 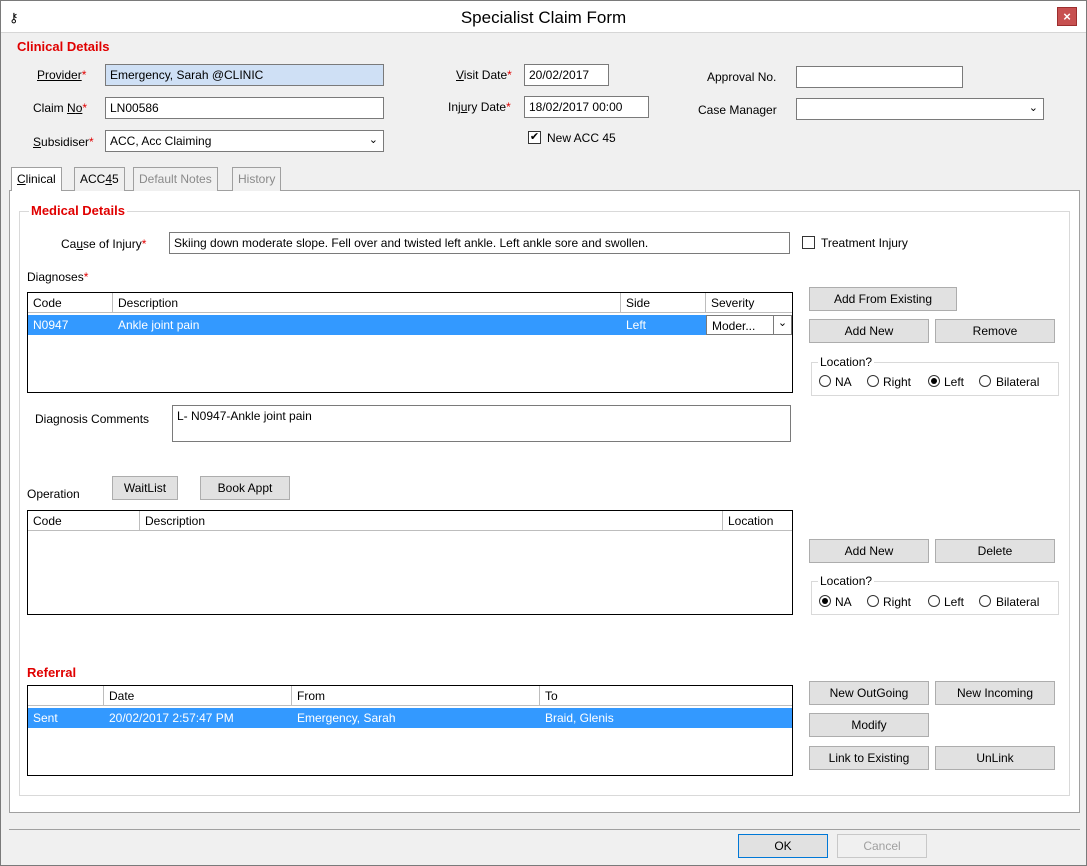 What do you see at coordinates (897, 602) in the screenshot?
I see `op-location-right-label: Right` at bounding box center [897, 602].